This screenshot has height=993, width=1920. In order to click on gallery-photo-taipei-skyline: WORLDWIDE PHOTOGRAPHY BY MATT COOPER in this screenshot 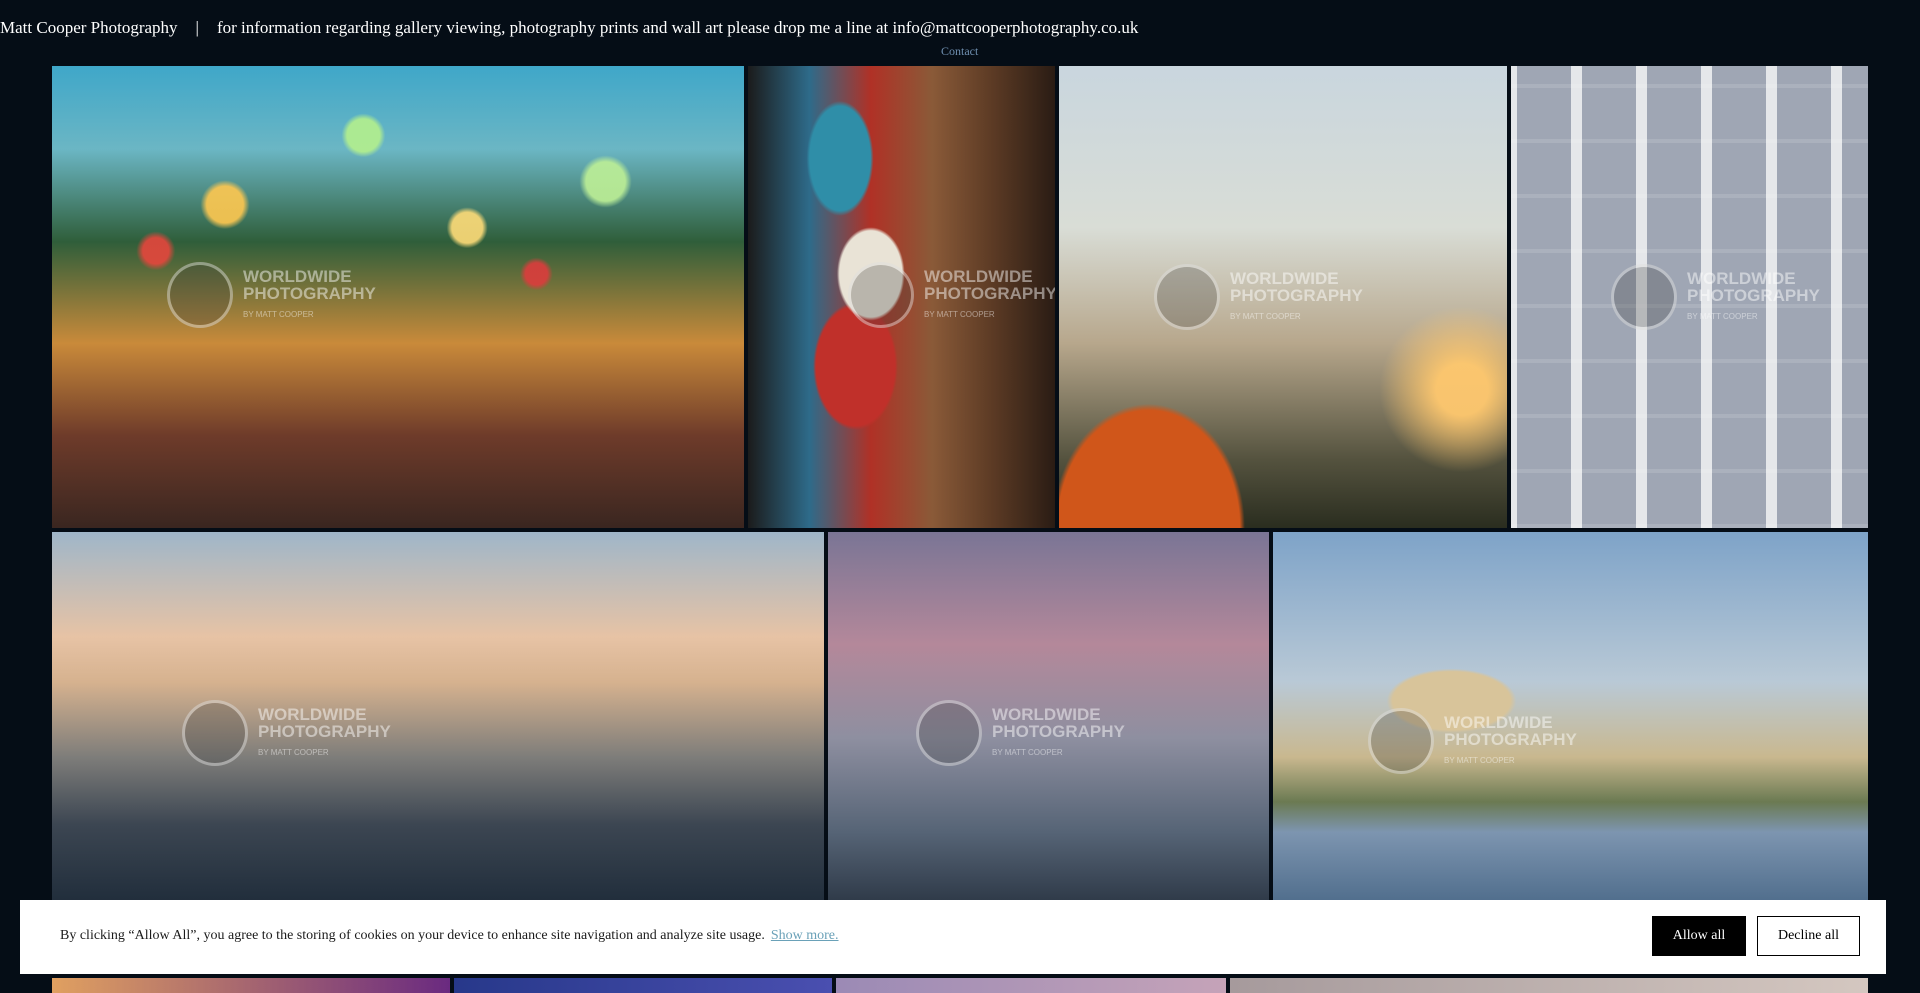, I will do `click(1283, 297)`.